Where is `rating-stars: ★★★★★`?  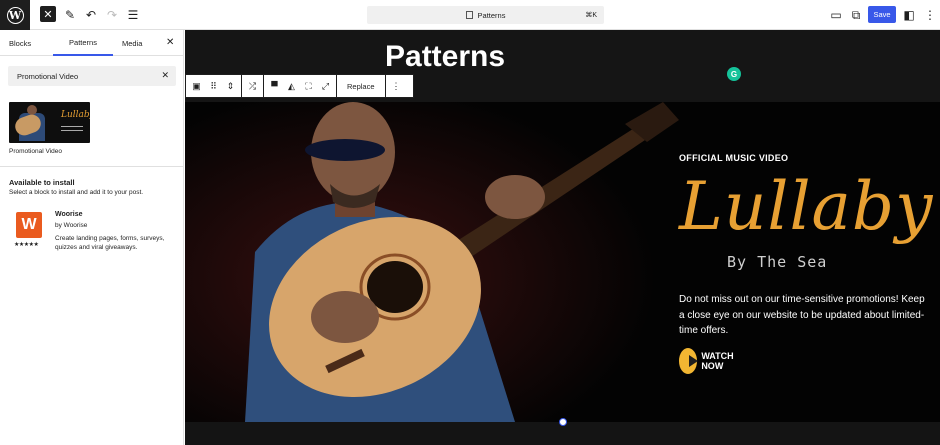
rating-stars: ★★★★★ is located at coordinates (26, 245).